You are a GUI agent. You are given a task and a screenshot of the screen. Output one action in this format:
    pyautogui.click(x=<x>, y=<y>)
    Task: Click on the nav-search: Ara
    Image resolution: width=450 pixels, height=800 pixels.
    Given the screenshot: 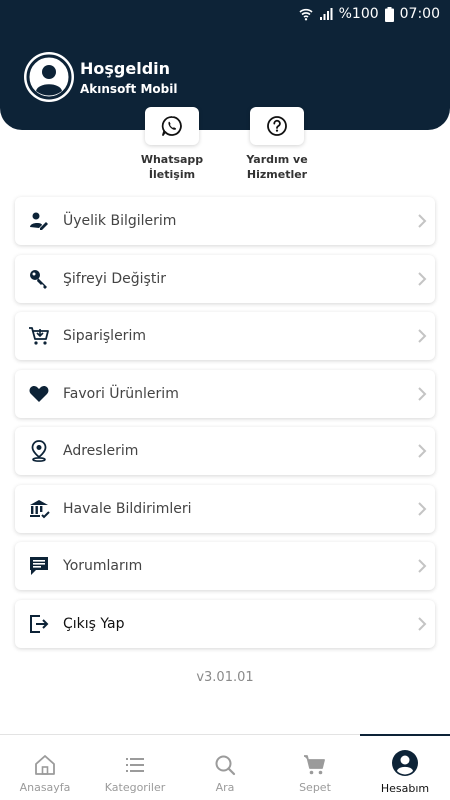 What is the action you would take?
    pyautogui.click(x=225, y=767)
    